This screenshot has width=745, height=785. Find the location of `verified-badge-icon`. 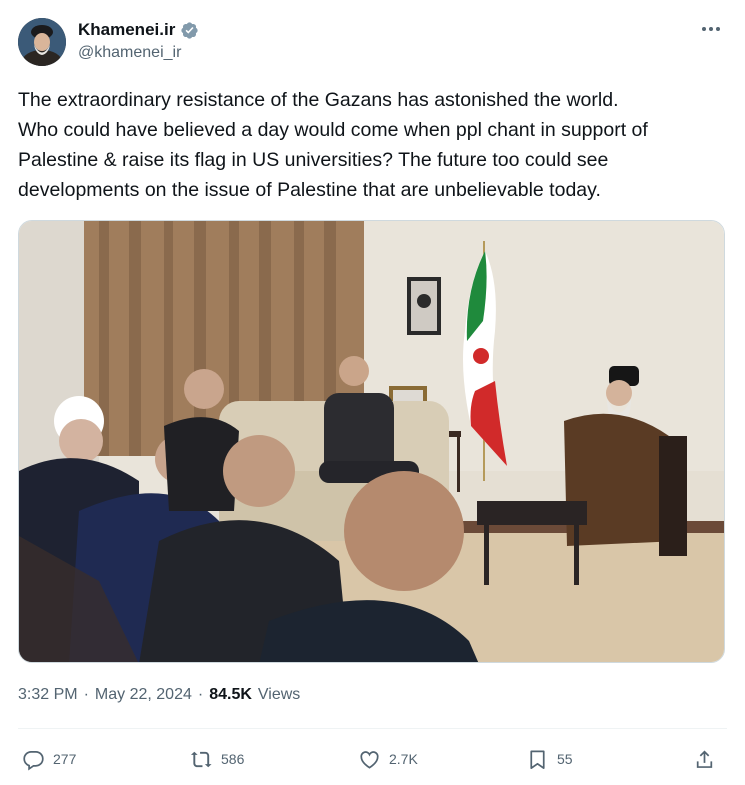

verified-badge-icon is located at coordinates (189, 30).